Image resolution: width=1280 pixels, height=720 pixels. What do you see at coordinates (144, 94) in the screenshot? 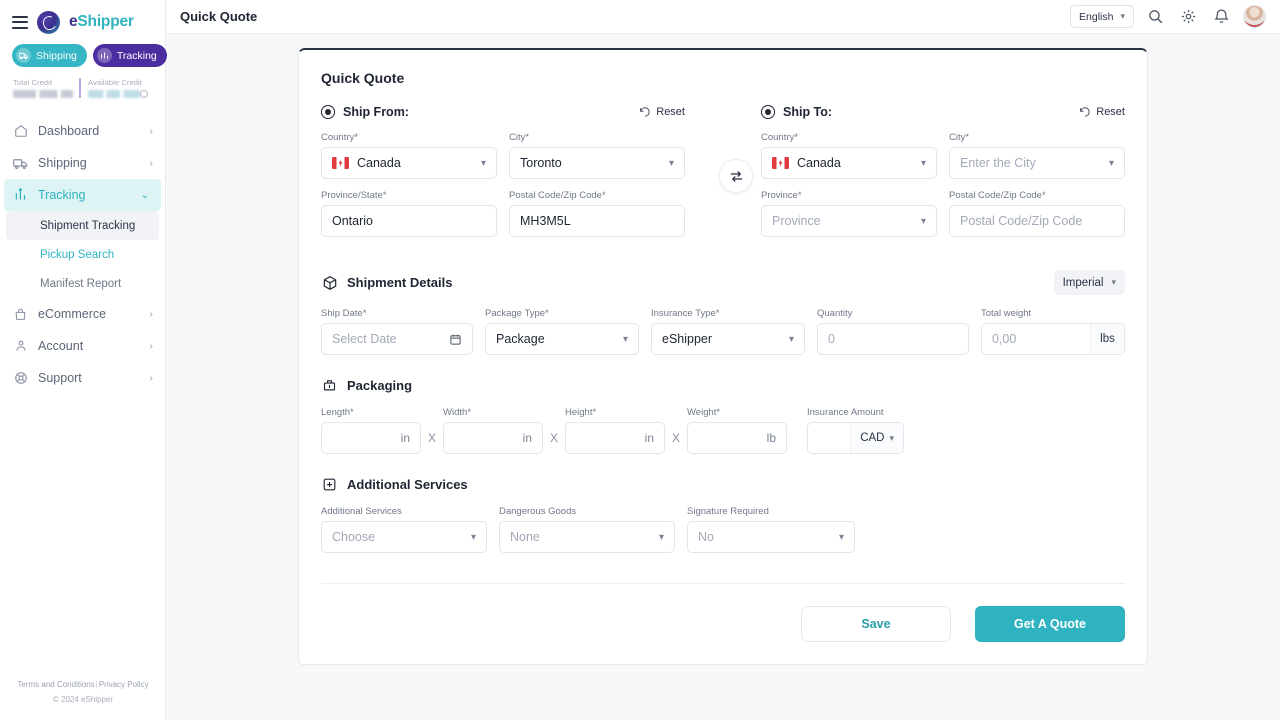
I see `info-icon` at bounding box center [144, 94].